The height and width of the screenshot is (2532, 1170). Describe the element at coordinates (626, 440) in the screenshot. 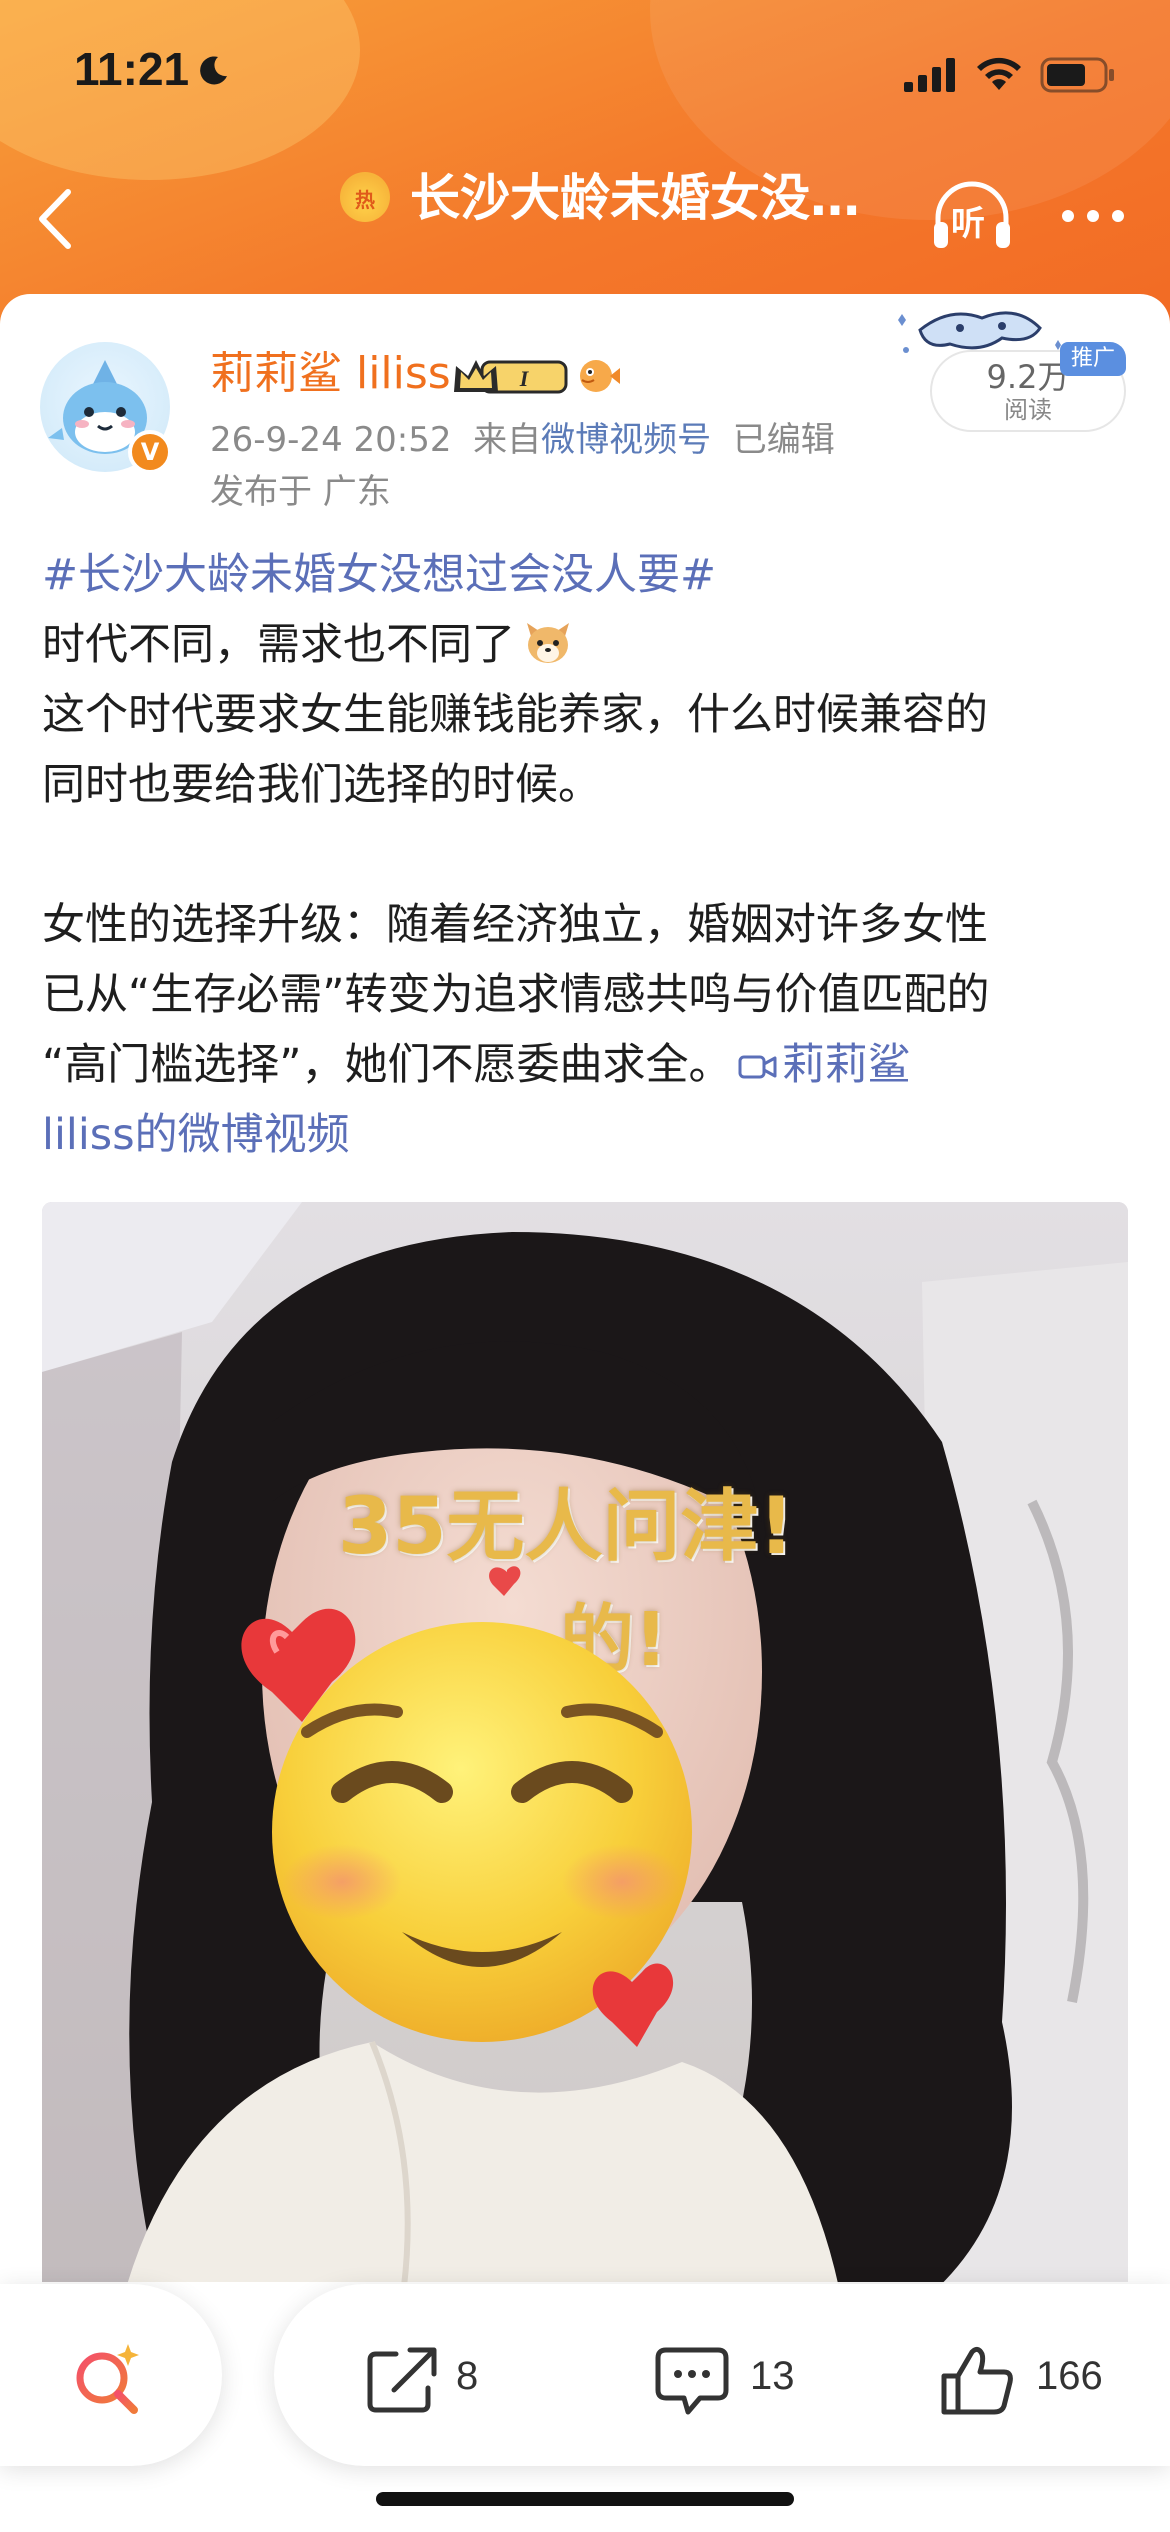

I see `post-source-link: 微博视频号` at that location.